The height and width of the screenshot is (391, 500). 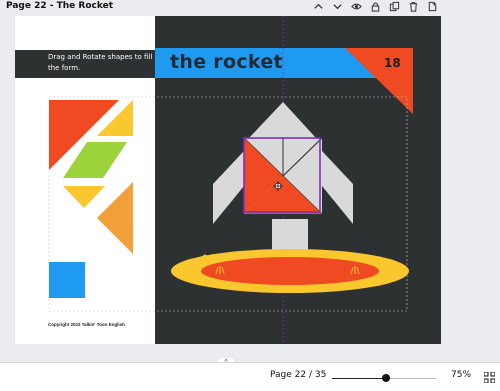 I want to click on page-title: Page 22 - The Rocket, so click(x=60, y=6).